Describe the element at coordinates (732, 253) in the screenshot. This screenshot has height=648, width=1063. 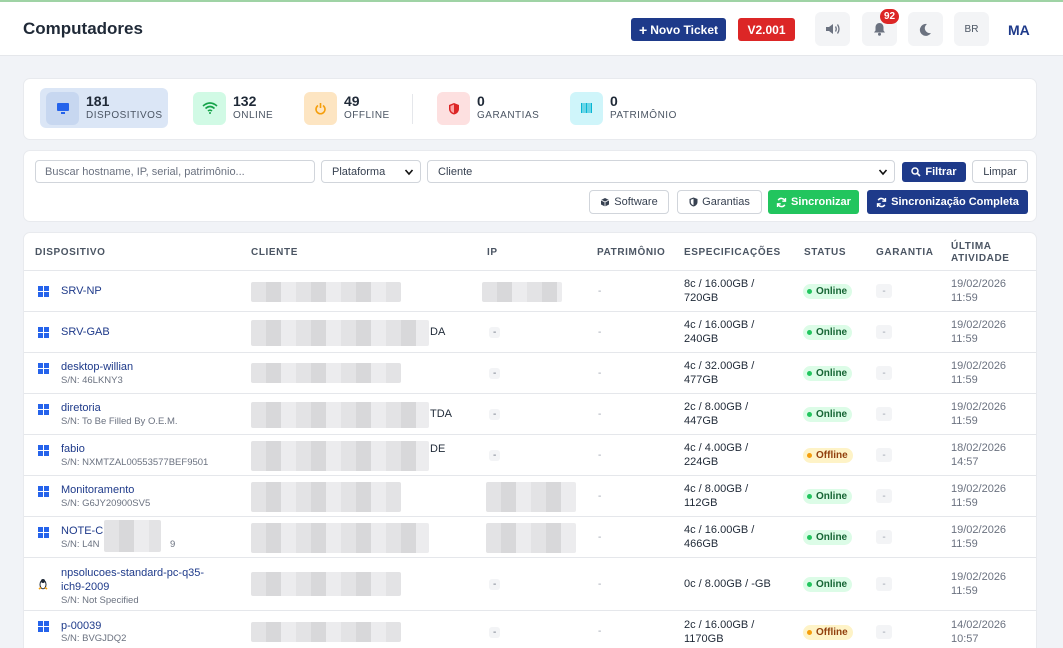
I see `col-specs: ESPECIFICAÇÕES` at that location.